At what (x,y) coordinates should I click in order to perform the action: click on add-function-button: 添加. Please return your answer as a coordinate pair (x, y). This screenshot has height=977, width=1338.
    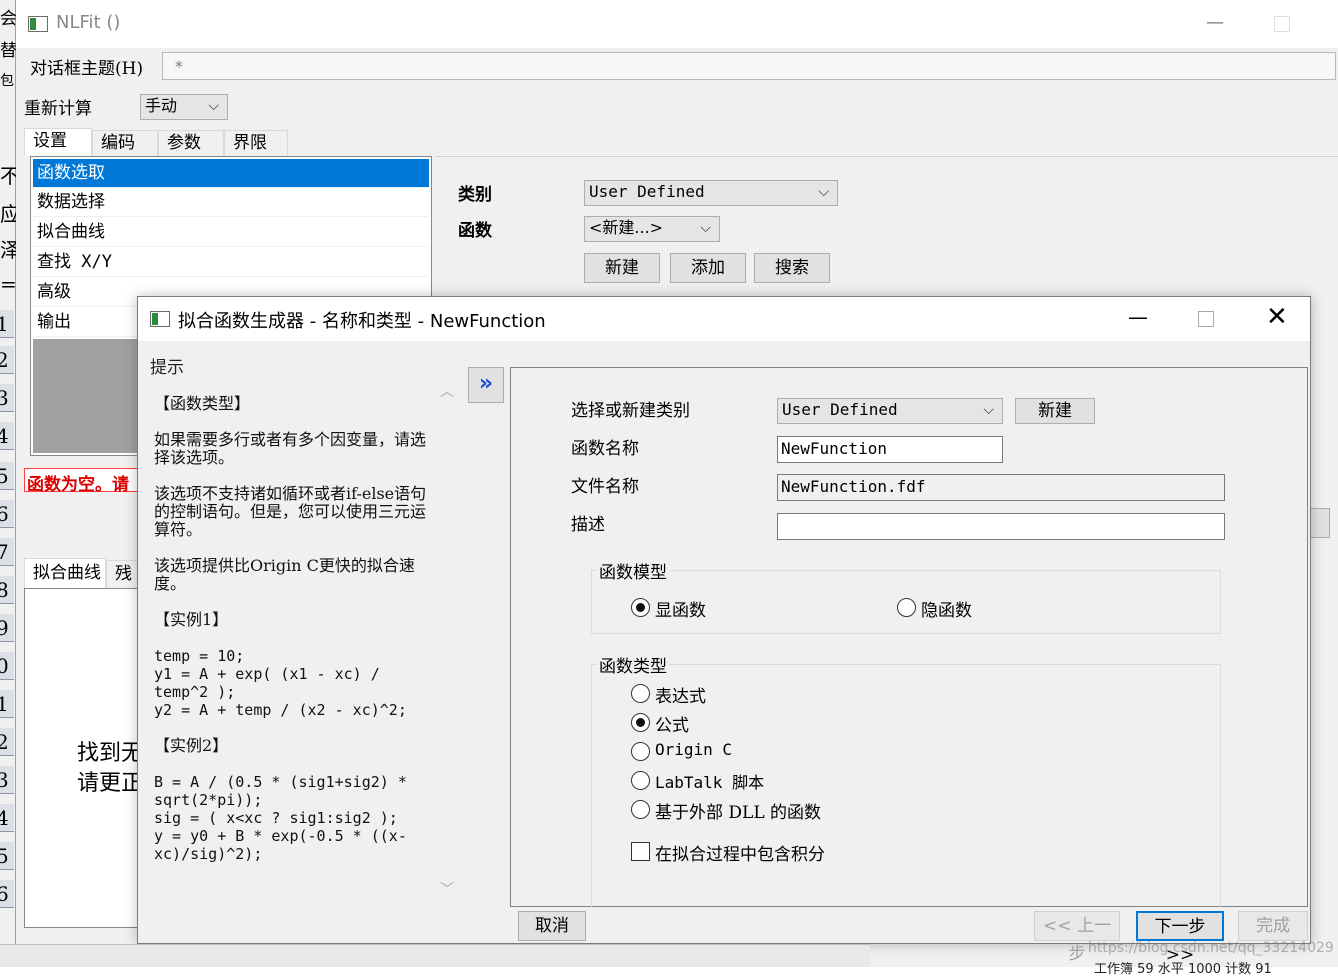
    Looking at the image, I should click on (708, 268).